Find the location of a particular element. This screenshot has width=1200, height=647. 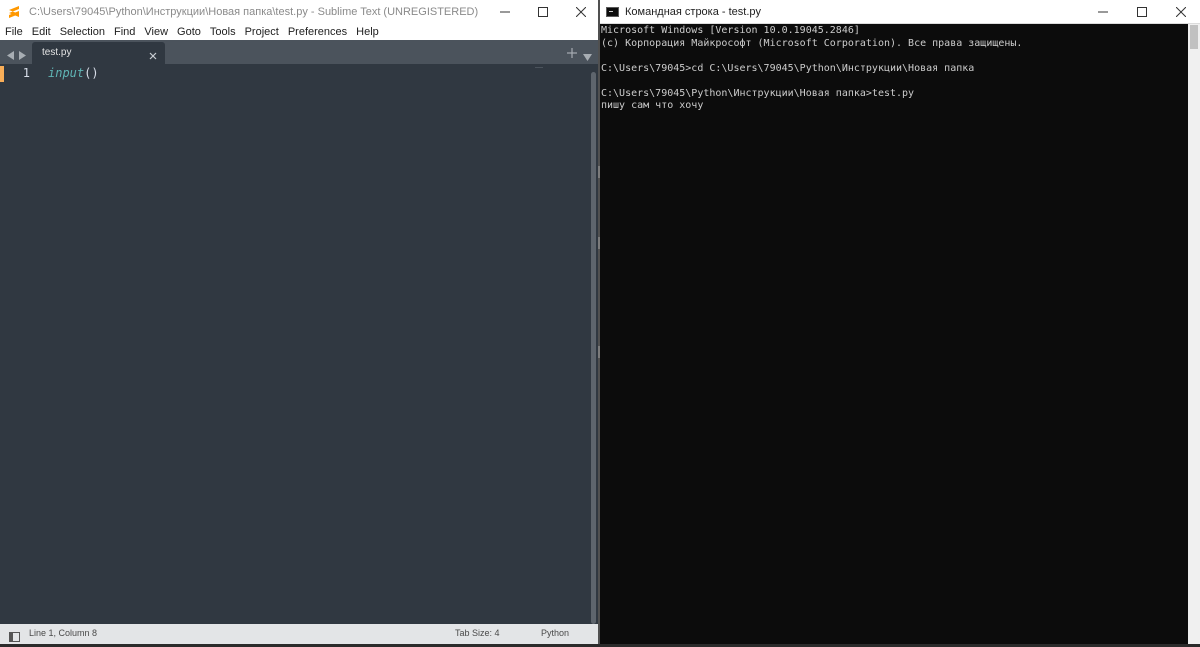

menu-project: Project is located at coordinates (262, 32).